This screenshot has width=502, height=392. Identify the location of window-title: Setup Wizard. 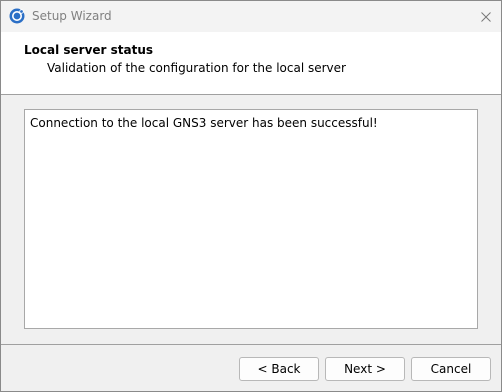
(72, 16).